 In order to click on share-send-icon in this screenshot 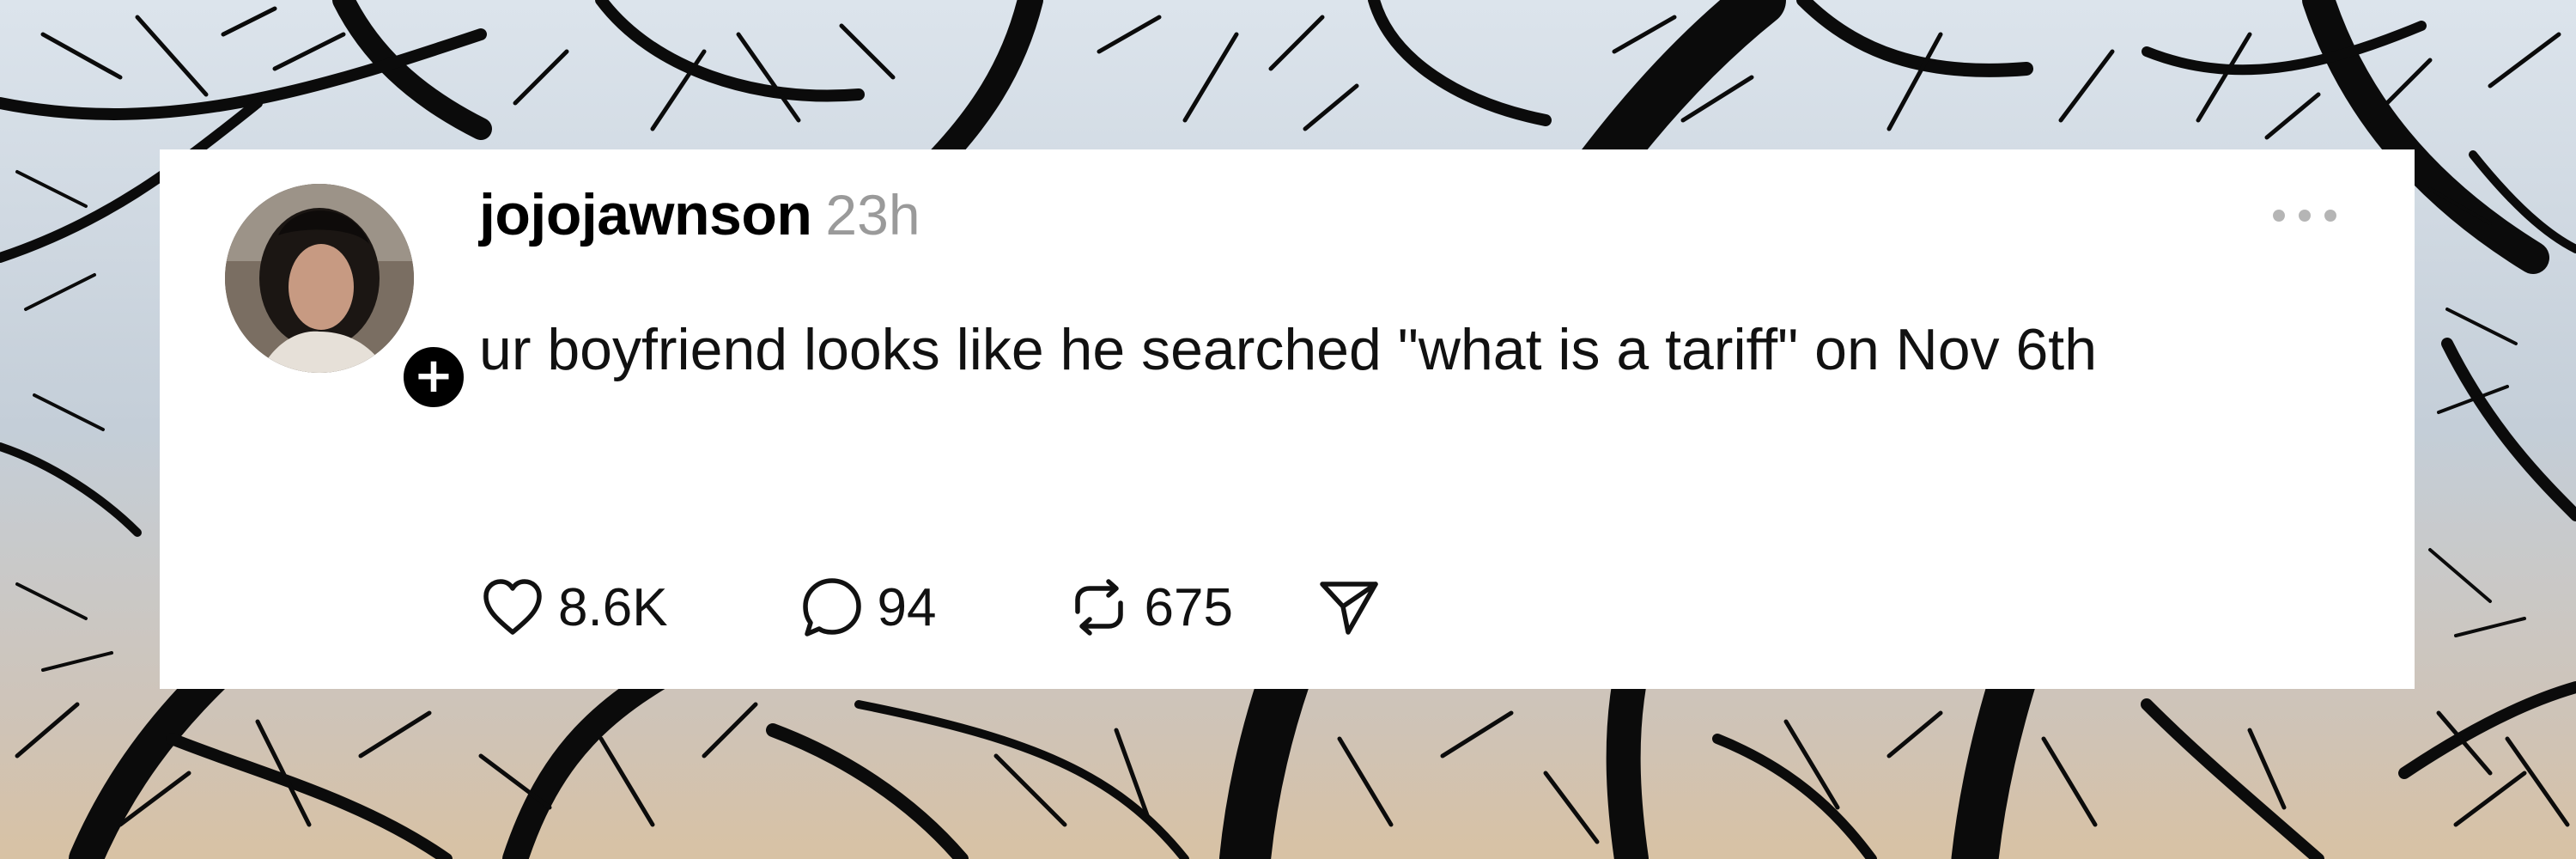, I will do `click(1349, 608)`.